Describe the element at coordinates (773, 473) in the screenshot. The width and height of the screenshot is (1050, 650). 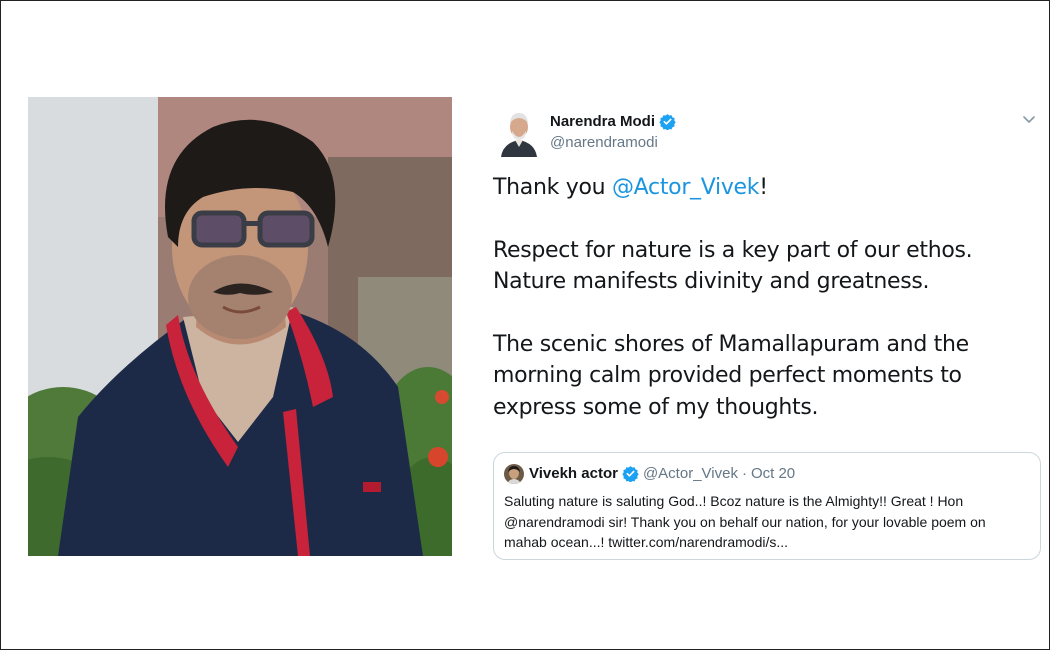
I see `quoted-date: Oct 20` at that location.